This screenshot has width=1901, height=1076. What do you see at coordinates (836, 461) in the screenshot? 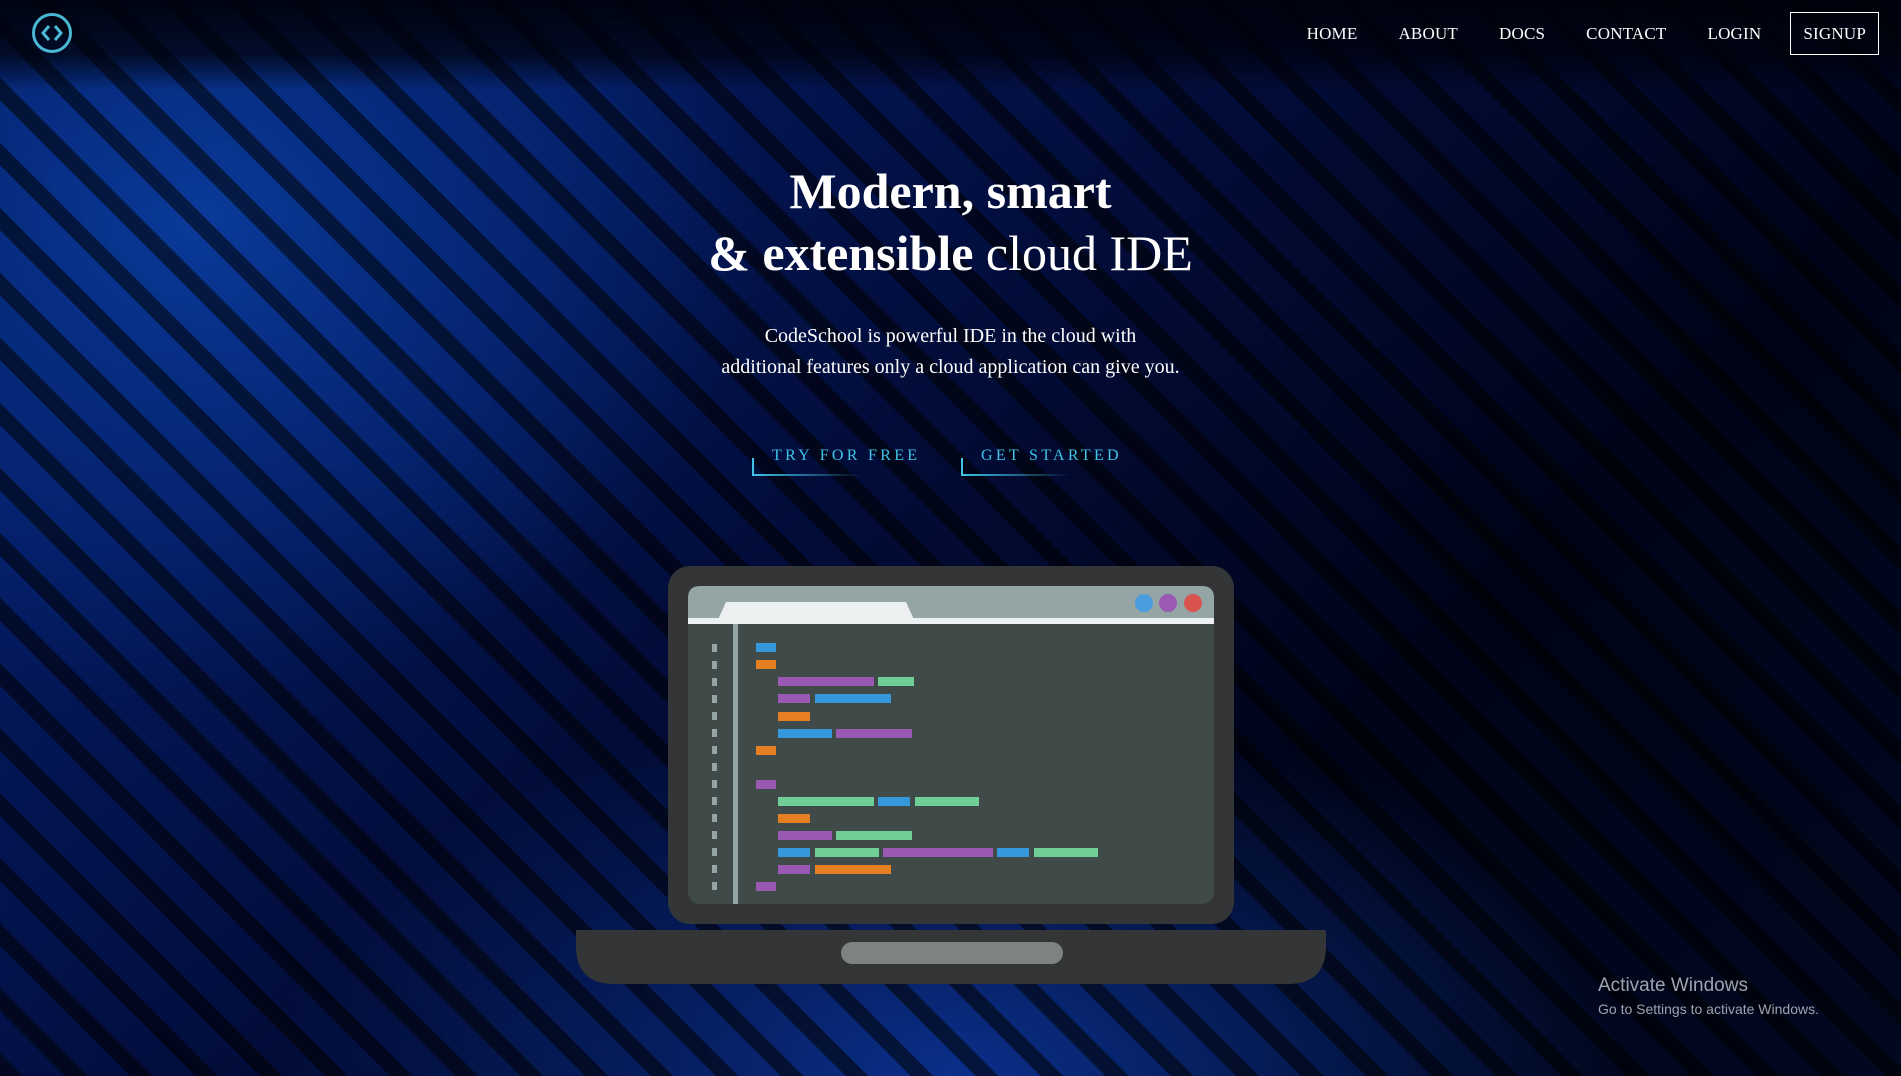
I see `try-for-free-button: TRY FOR FREE` at bounding box center [836, 461].